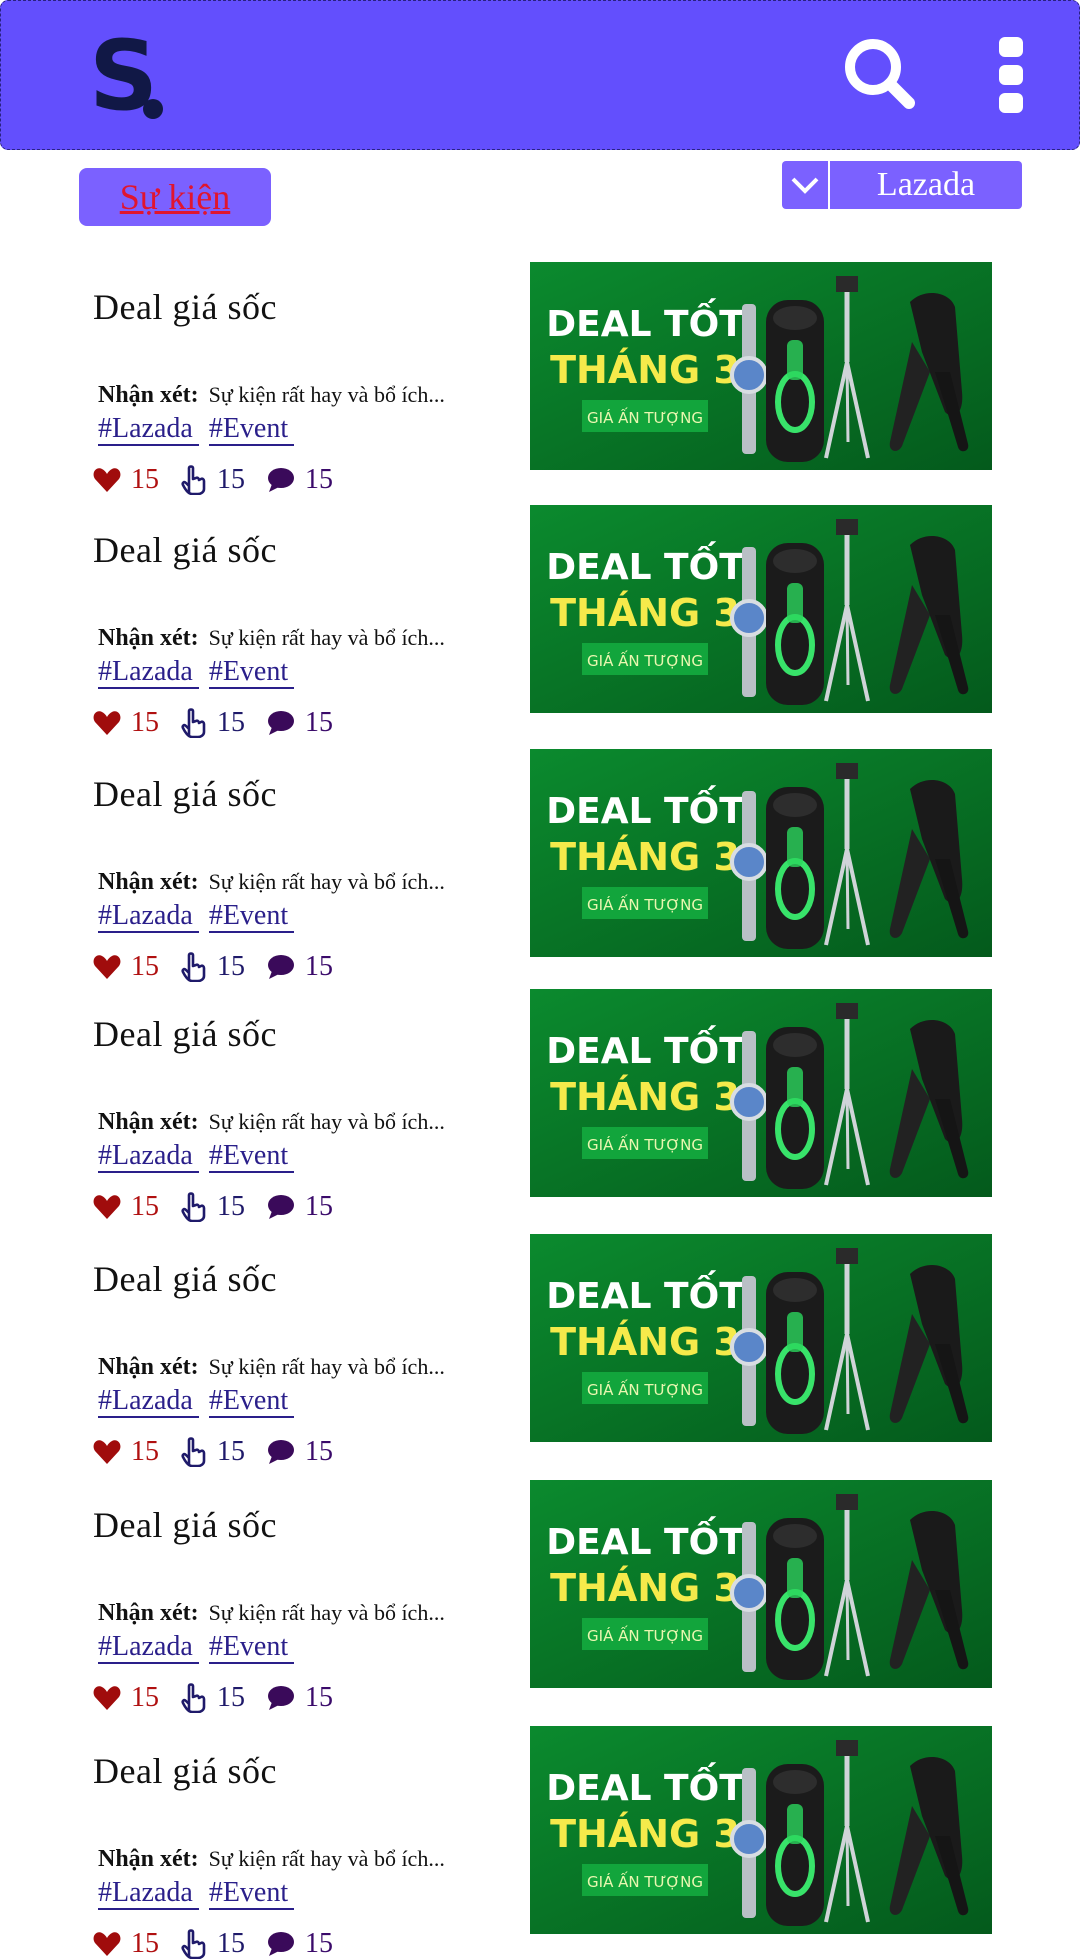  What do you see at coordinates (127, 76) in the screenshot?
I see `app-logo: S` at bounding box center [127, 76].